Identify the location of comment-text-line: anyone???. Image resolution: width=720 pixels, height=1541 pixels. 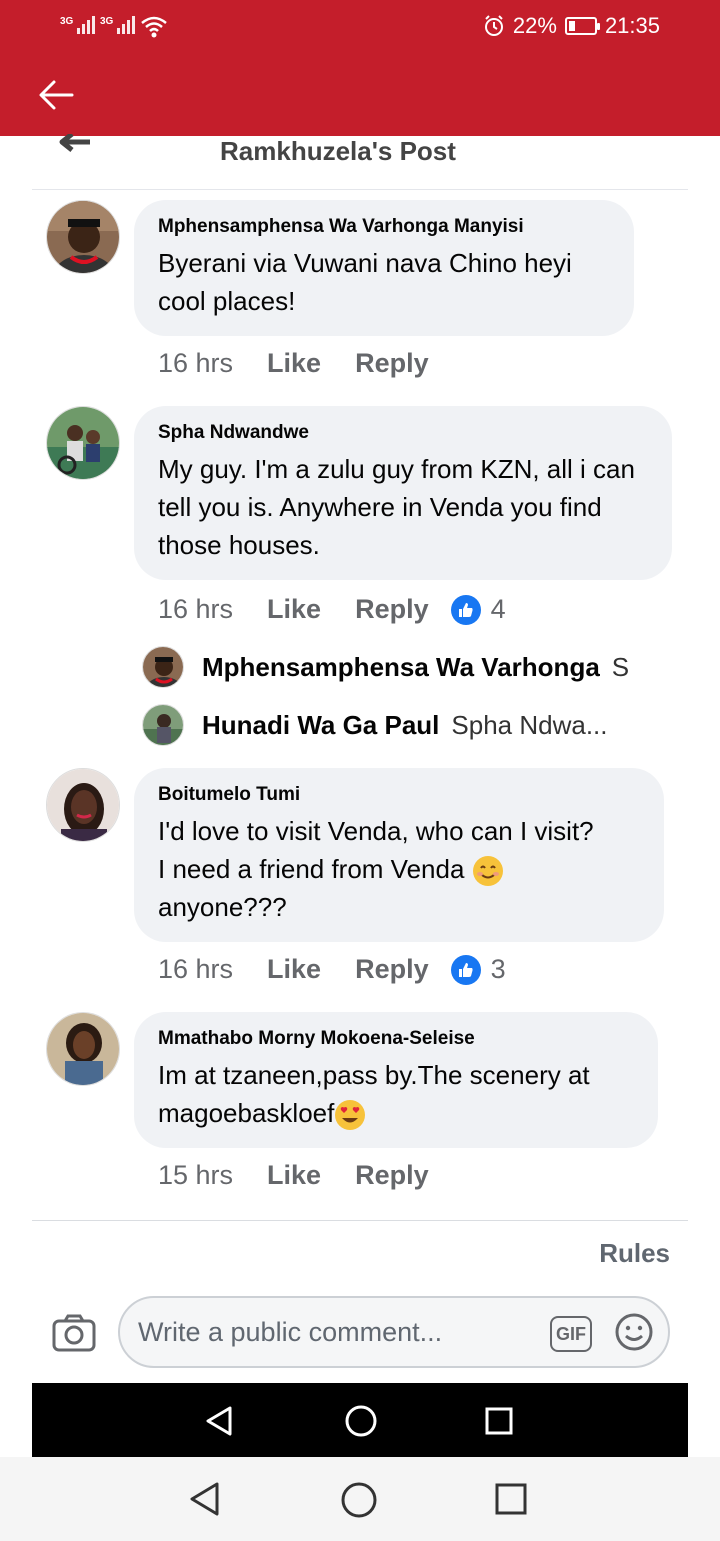
(222, 907).